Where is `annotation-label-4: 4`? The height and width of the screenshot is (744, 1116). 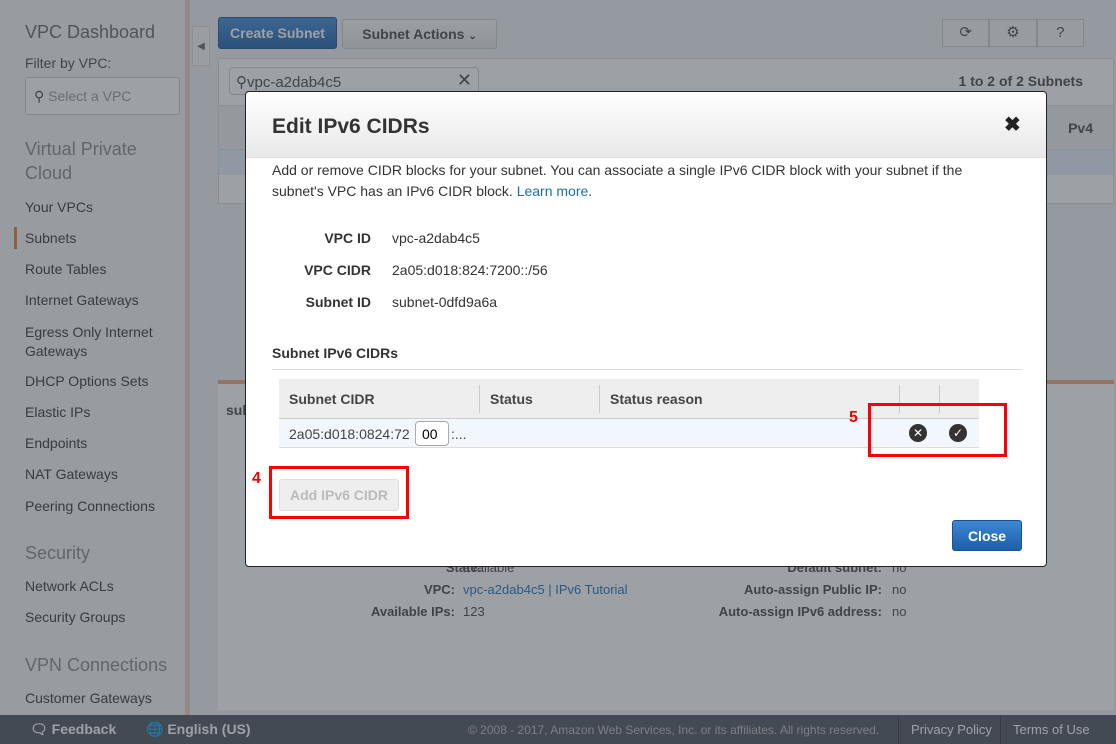 annotation-label-4: 4 is located at coordinates (256, 478).